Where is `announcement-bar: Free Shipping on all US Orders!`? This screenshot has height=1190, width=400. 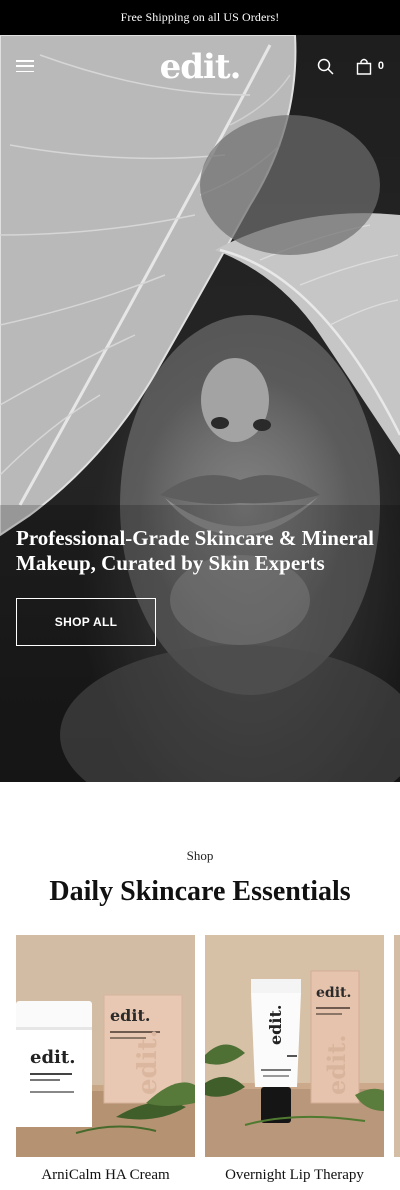 announcement-bar: Free Shipping on all US Orders! is located at coordinates (200, 17).